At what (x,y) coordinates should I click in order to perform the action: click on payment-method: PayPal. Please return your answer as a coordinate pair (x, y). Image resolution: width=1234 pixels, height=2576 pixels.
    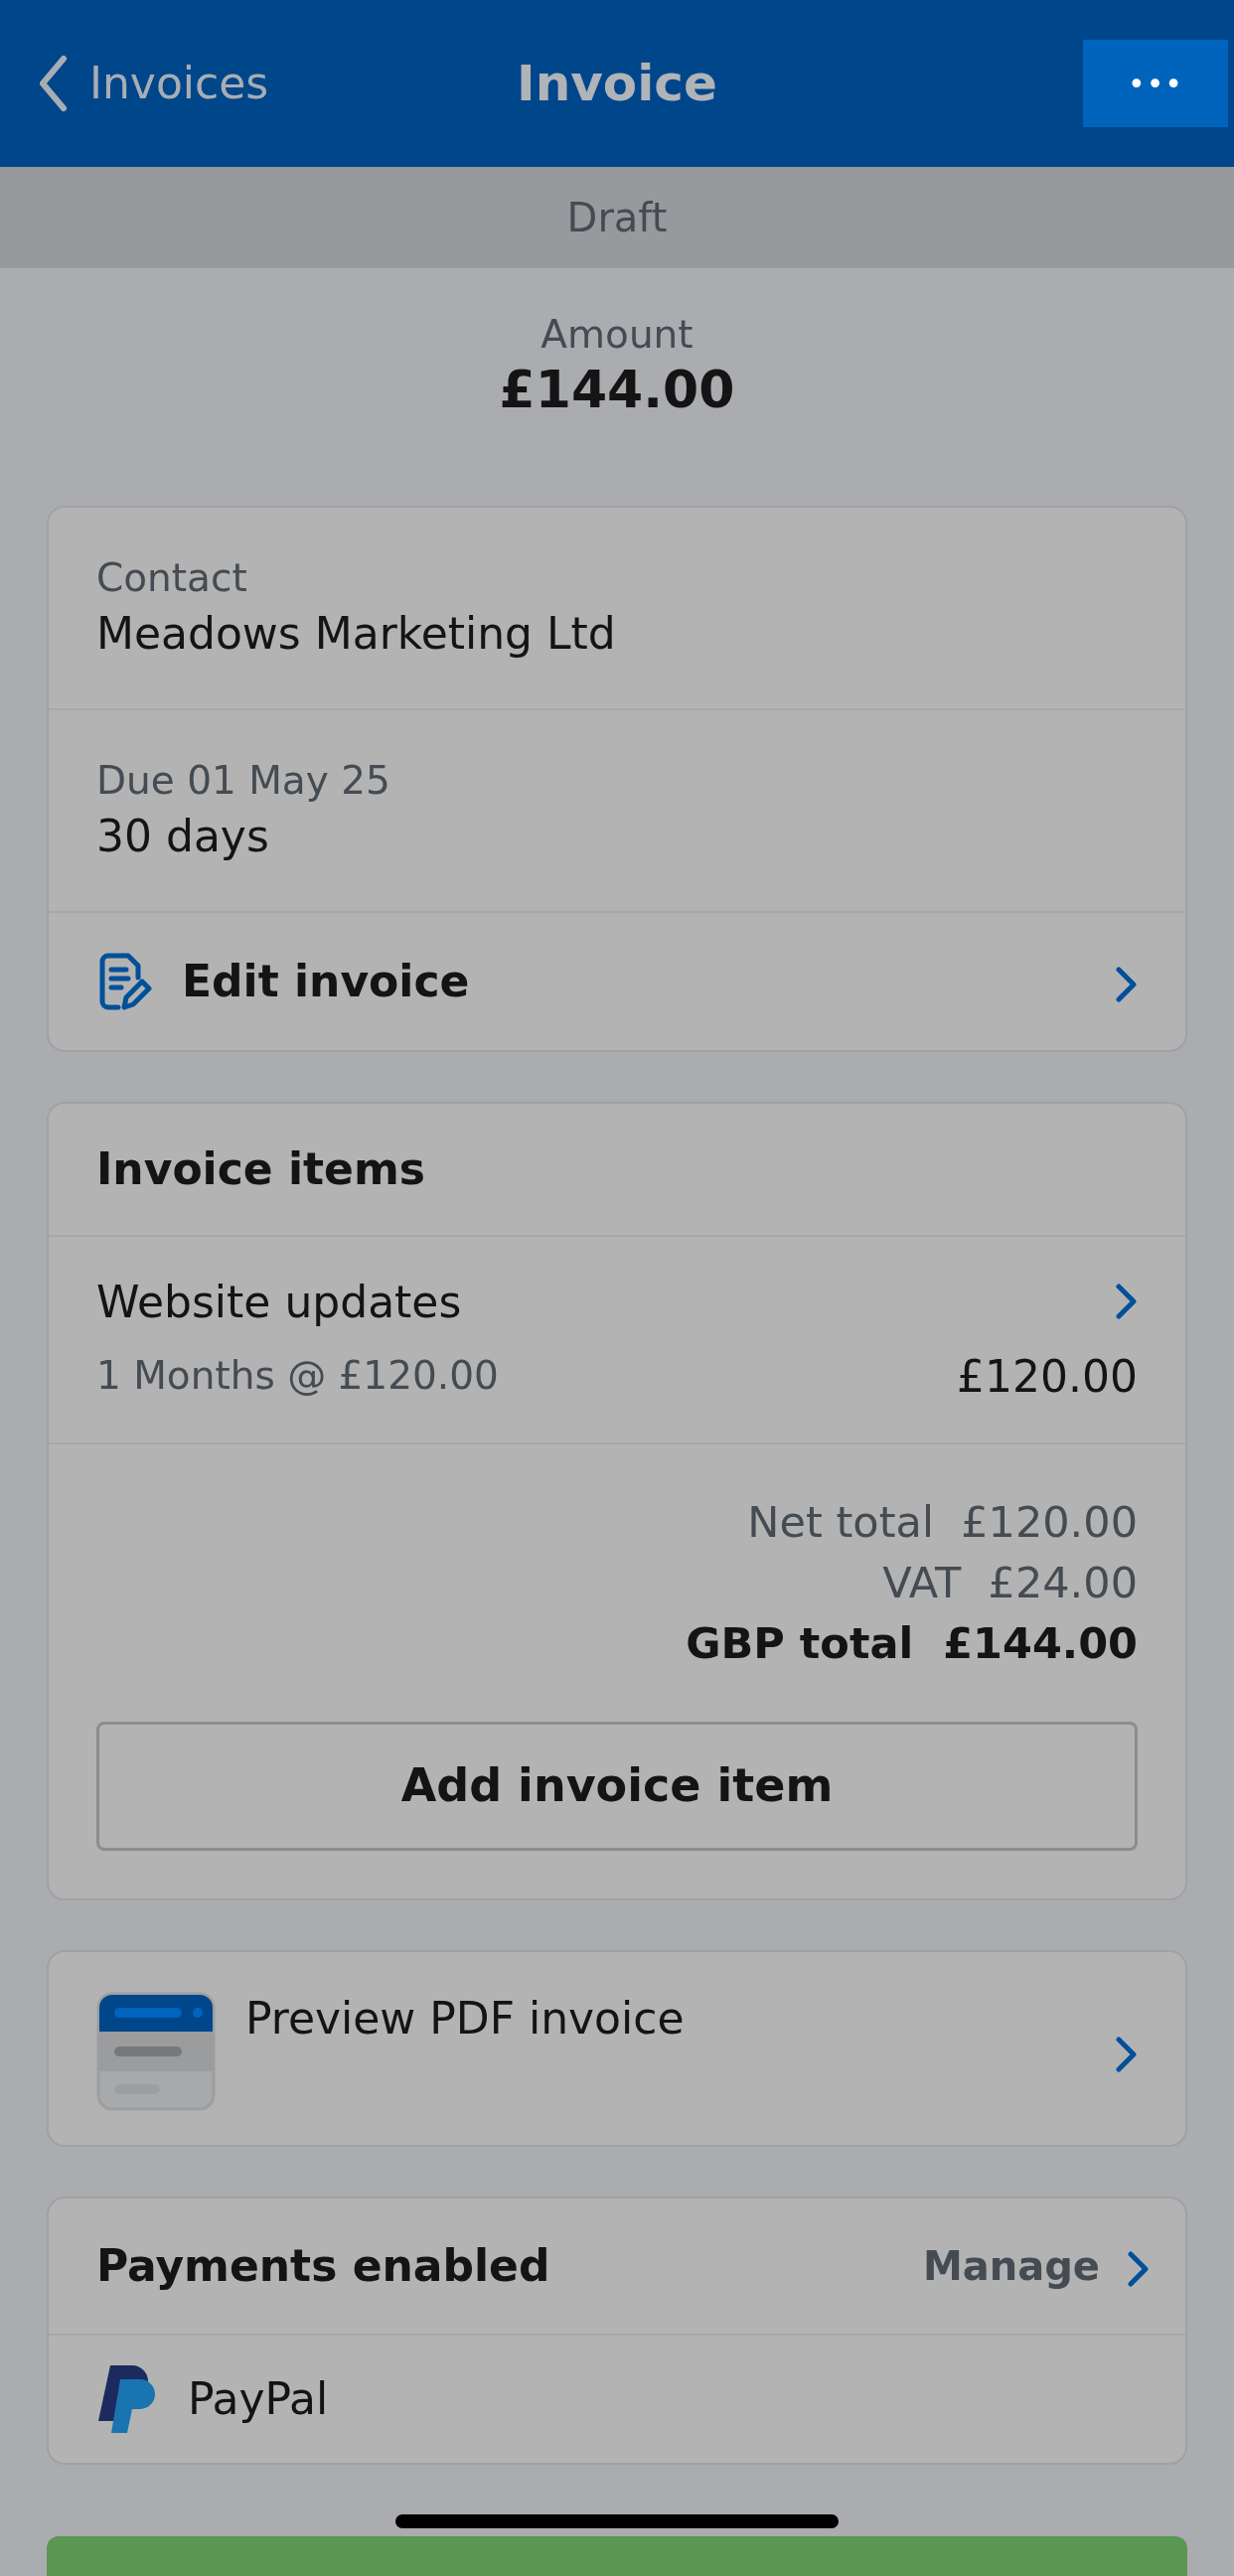
    Looking at the image, I should click on (258, 2398).